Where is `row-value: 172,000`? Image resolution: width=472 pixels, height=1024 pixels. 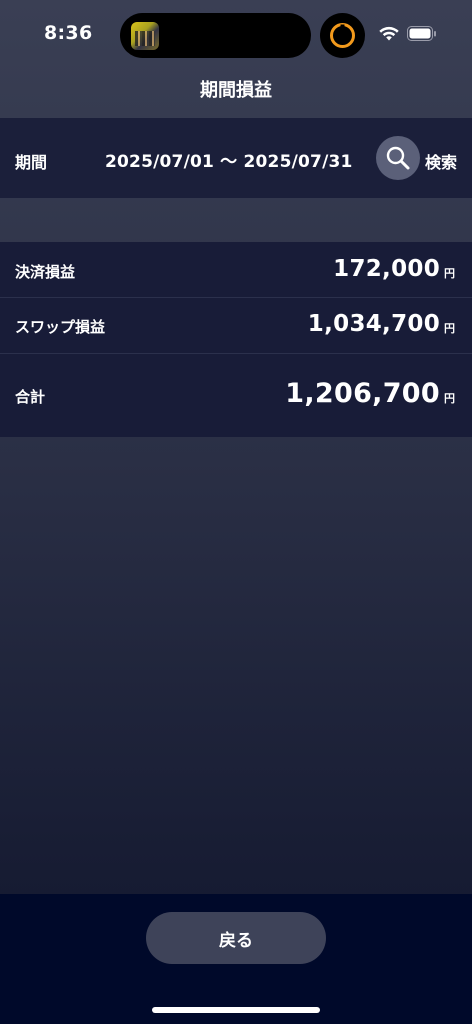
row-value: 172,000 is located at coordinates (386, 269).